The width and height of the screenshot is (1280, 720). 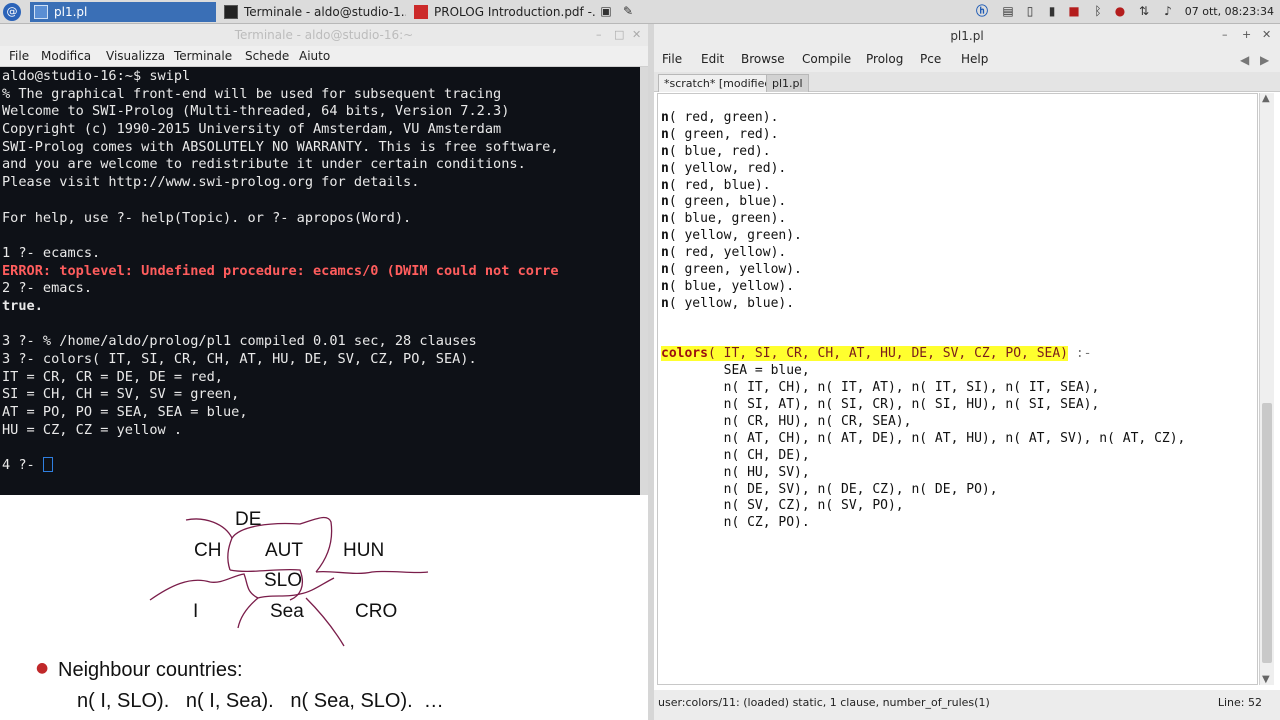 What do you see at coordinates (314, 56) in the screenshot?
I see `menu-aiuto: Aiuto` at bounding box center [314, 56].